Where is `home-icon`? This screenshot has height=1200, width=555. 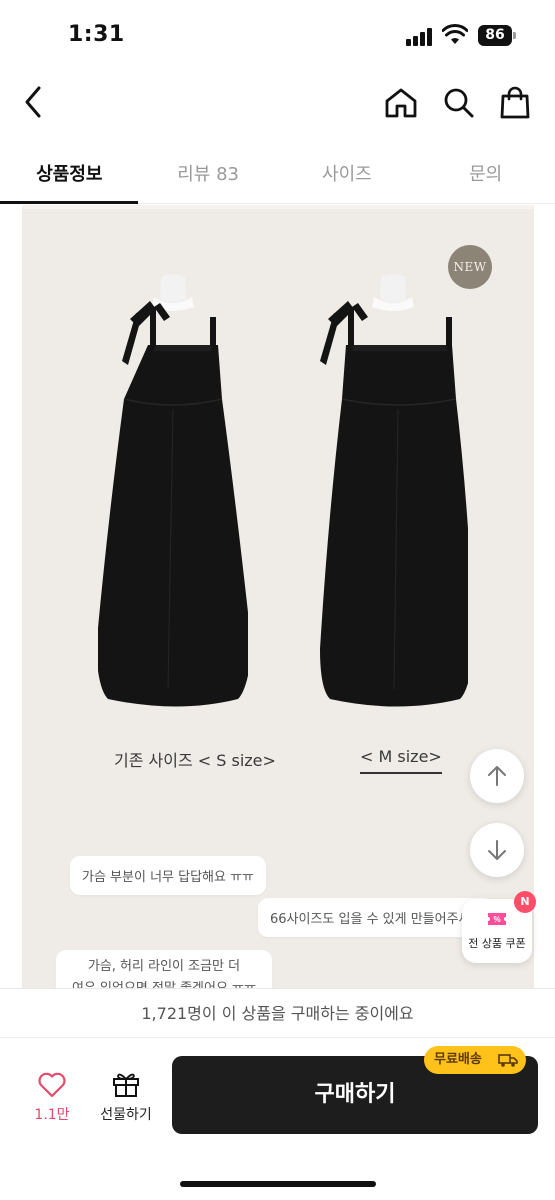
home-icon is located at coordinates (401, 103).